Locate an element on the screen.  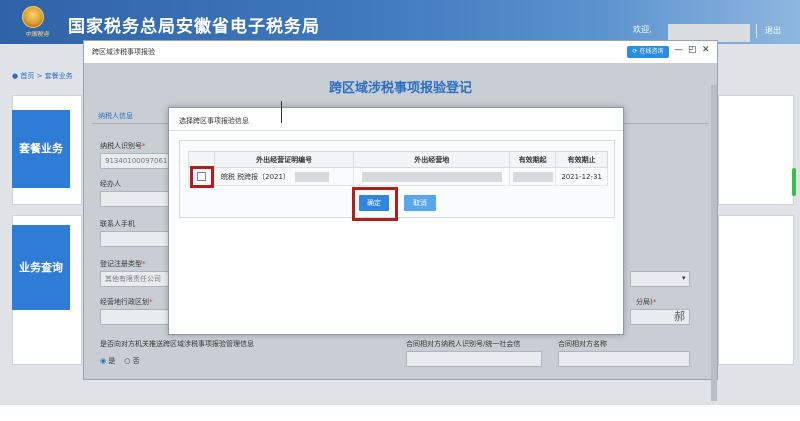
row-start-date is located at coordinates (533, 176).